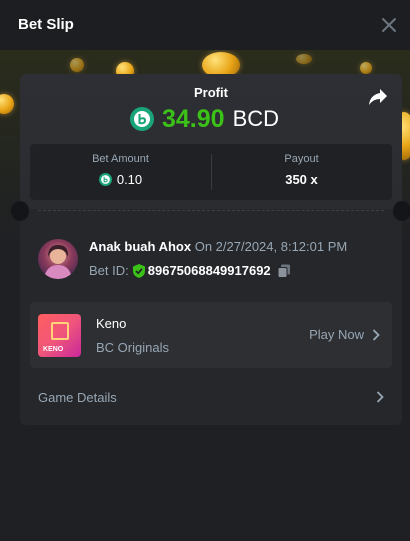  Describe the element at coordinates (193, 118) in the screenshot. I see `profit-value: 34.90` at that location.